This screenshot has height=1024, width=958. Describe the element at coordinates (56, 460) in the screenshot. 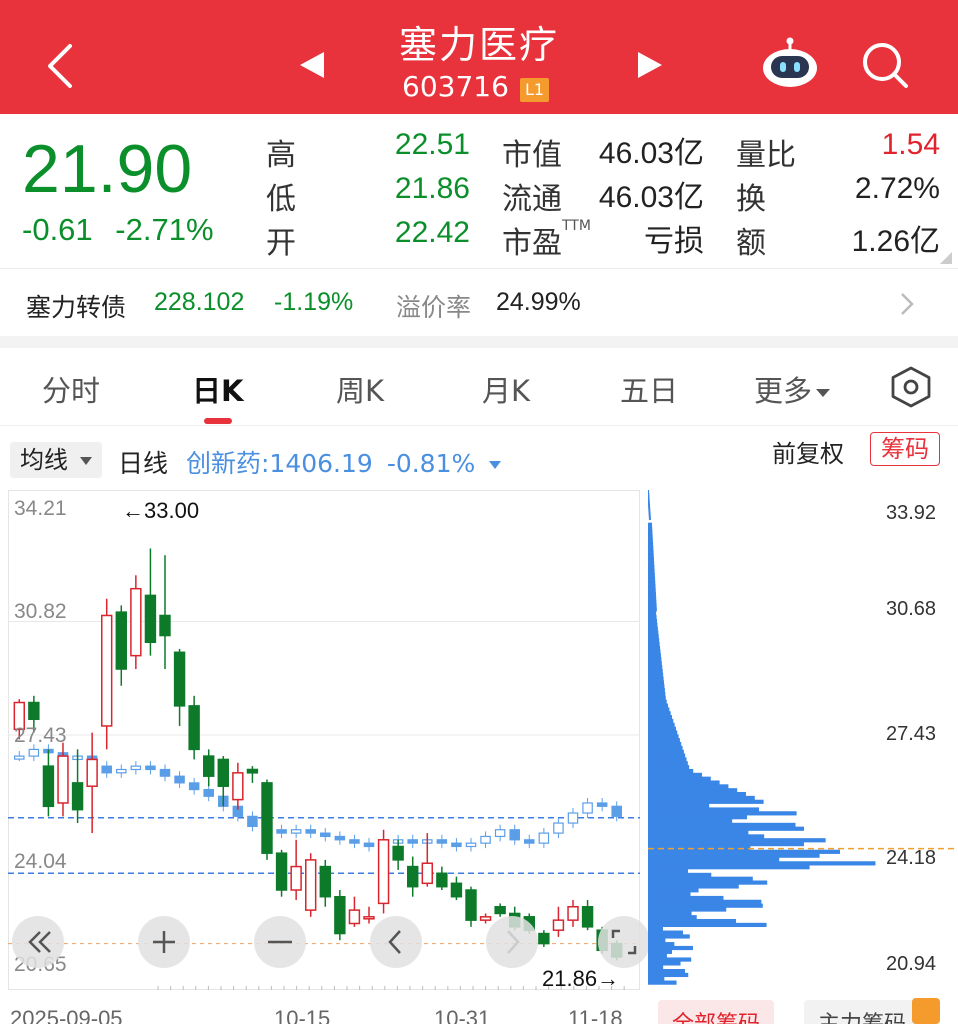

I see `ma-selector-button: 均线` at that location.